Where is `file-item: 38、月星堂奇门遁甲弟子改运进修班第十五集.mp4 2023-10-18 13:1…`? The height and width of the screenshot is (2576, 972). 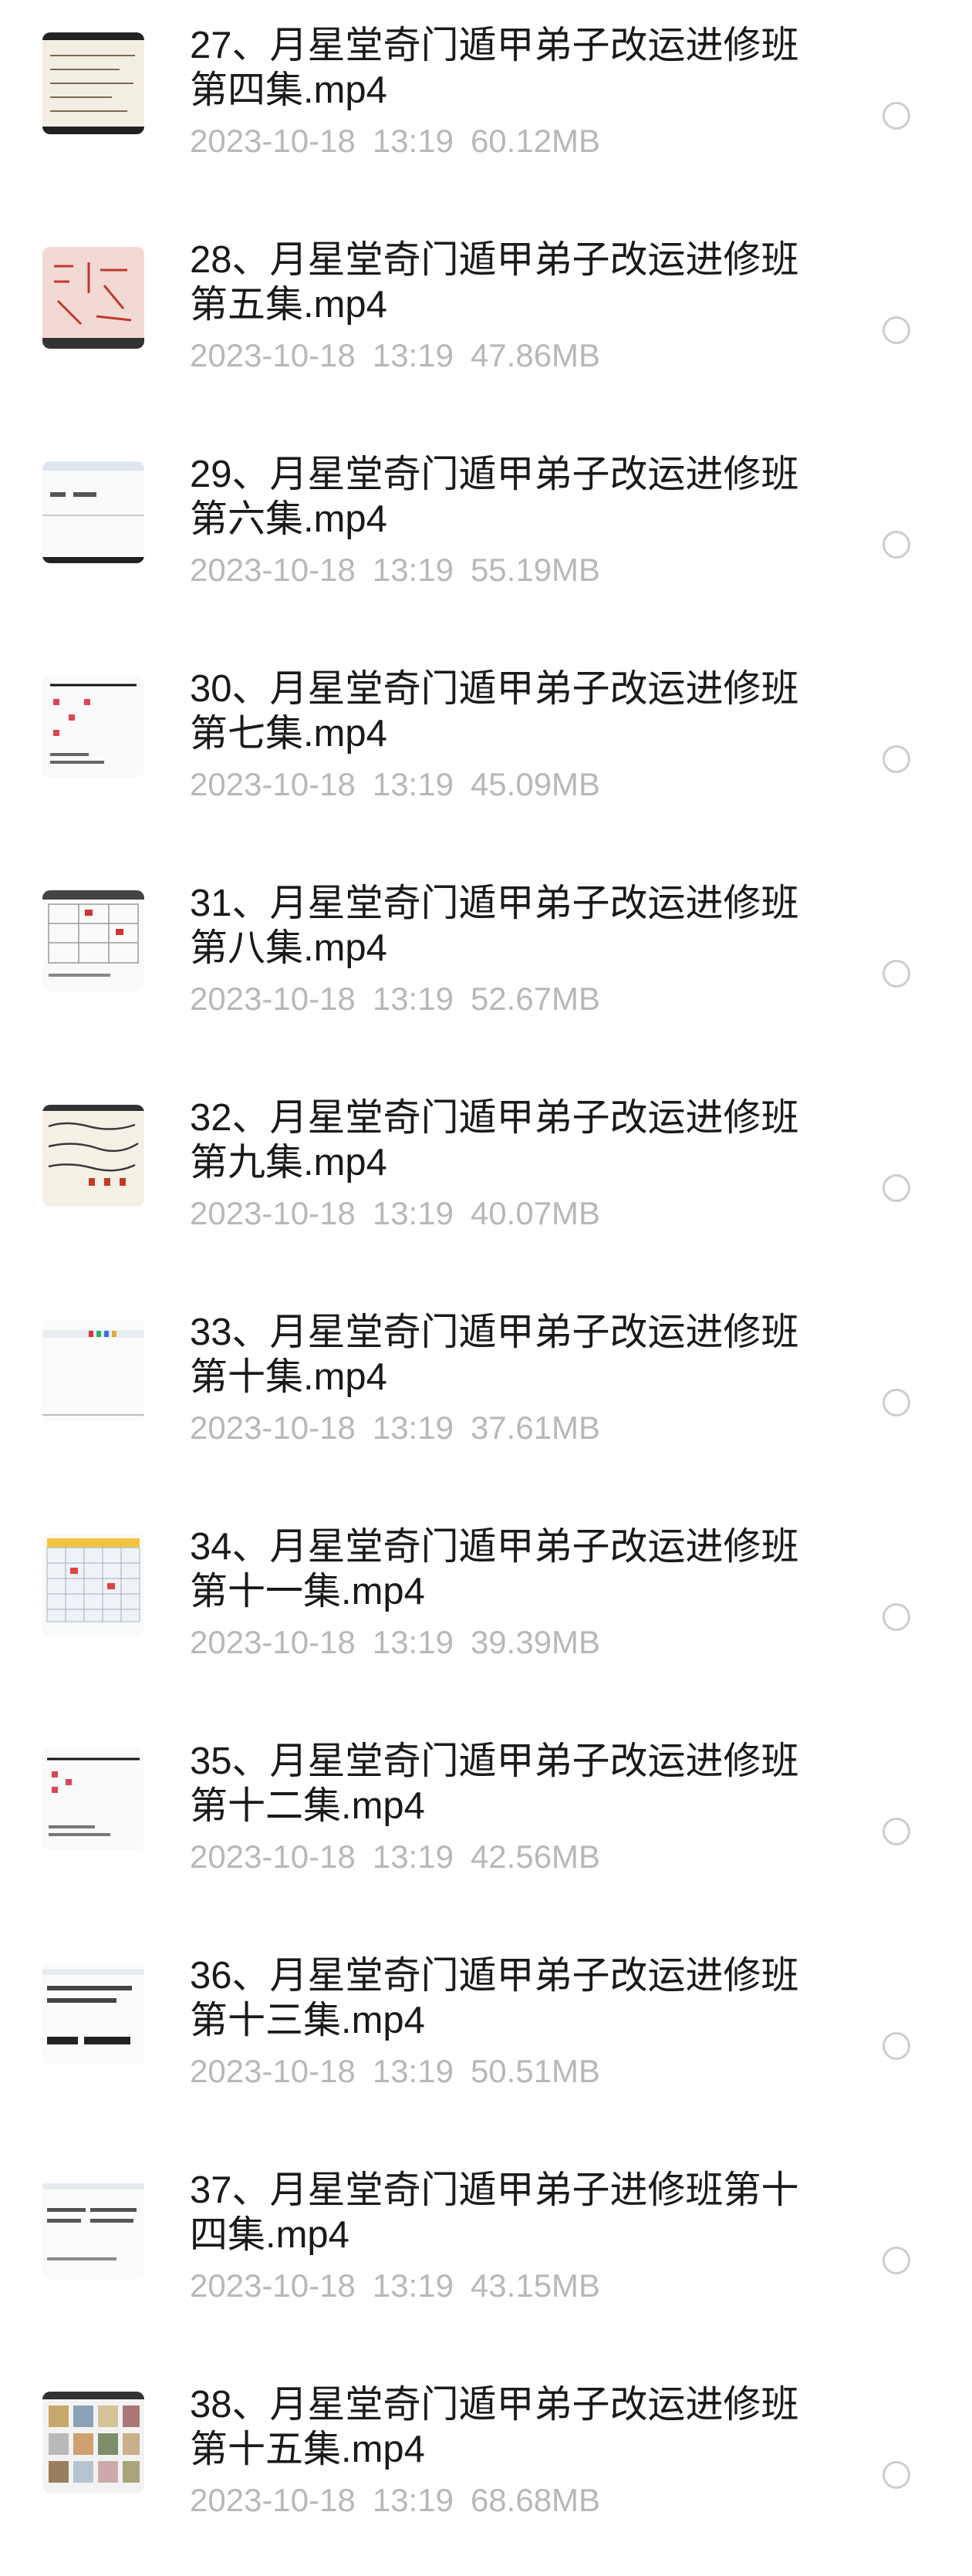 file-item: 38、月星堂奇门遁甲弟子改运进修班第十五集.mp4 2023-10-18 13:1… is located at coordinates (486, 2466).